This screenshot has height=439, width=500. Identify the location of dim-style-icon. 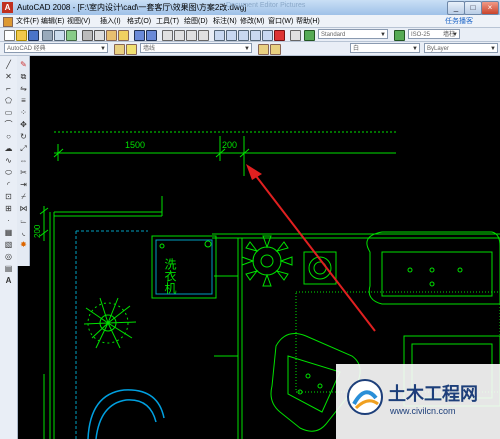
(399, 35).